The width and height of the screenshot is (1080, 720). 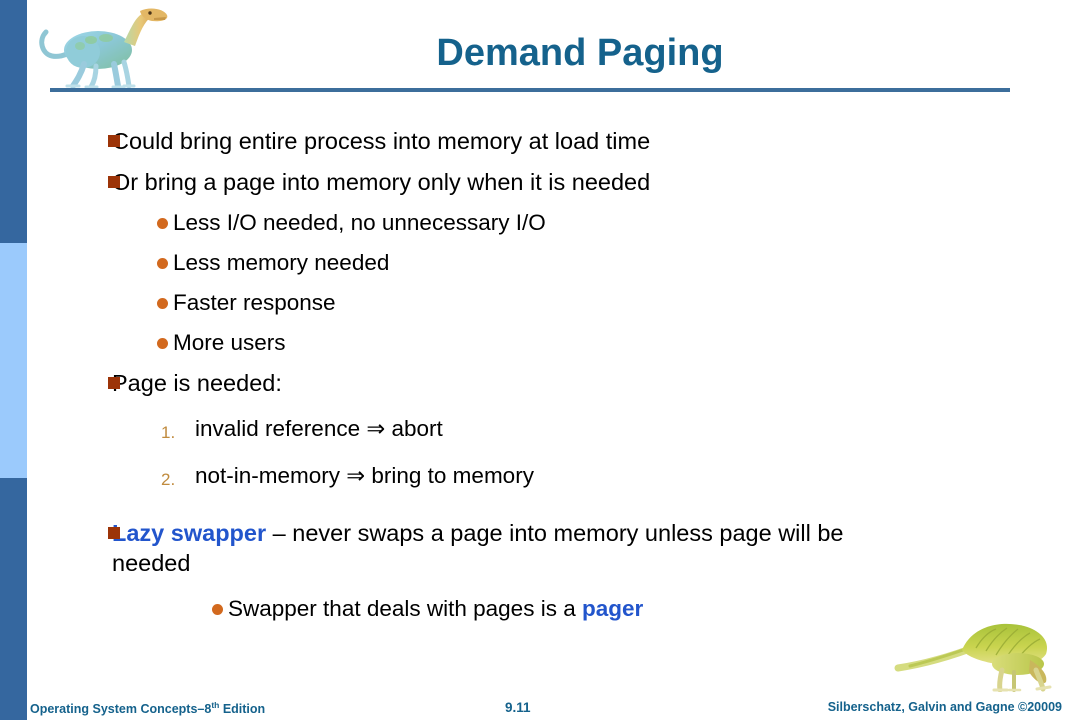 I want to click on footer-edition-main: Operating System Concepts–8, so click(x=121, y=709).